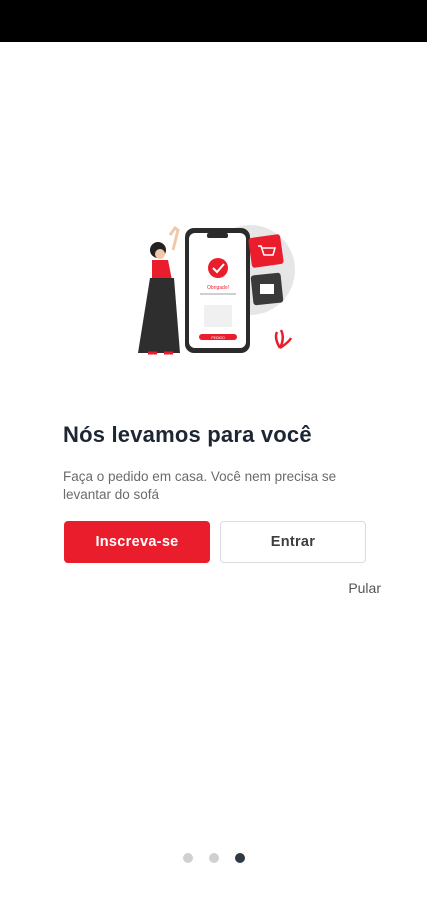  What do you see at coordinates (137, 542) in the screenshot?
I see `signup-button: Inscreva-se` at bounding box center [137, 542].